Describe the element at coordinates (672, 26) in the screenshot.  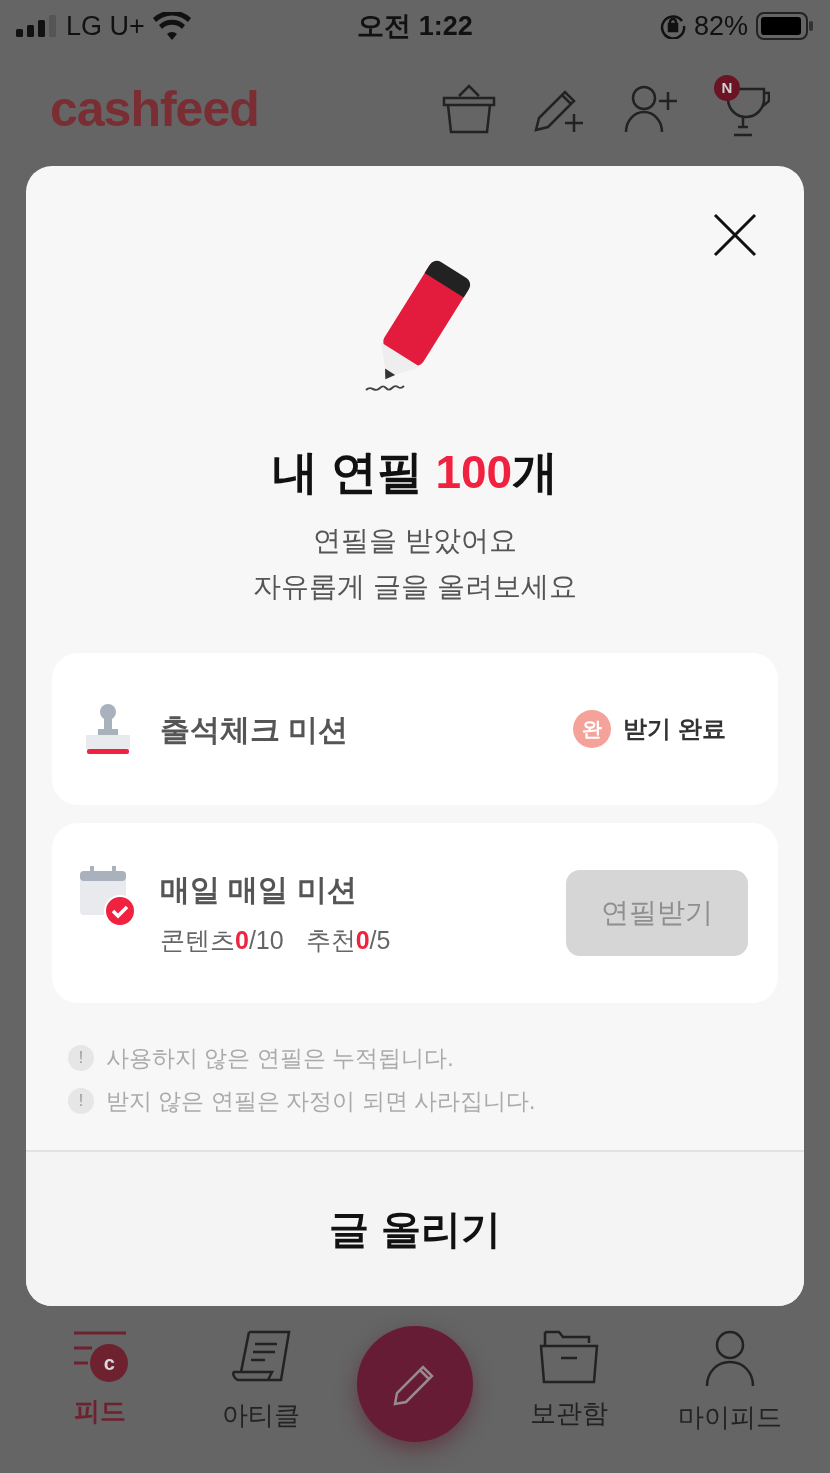
I see `rotation-lock-icon` at that location.